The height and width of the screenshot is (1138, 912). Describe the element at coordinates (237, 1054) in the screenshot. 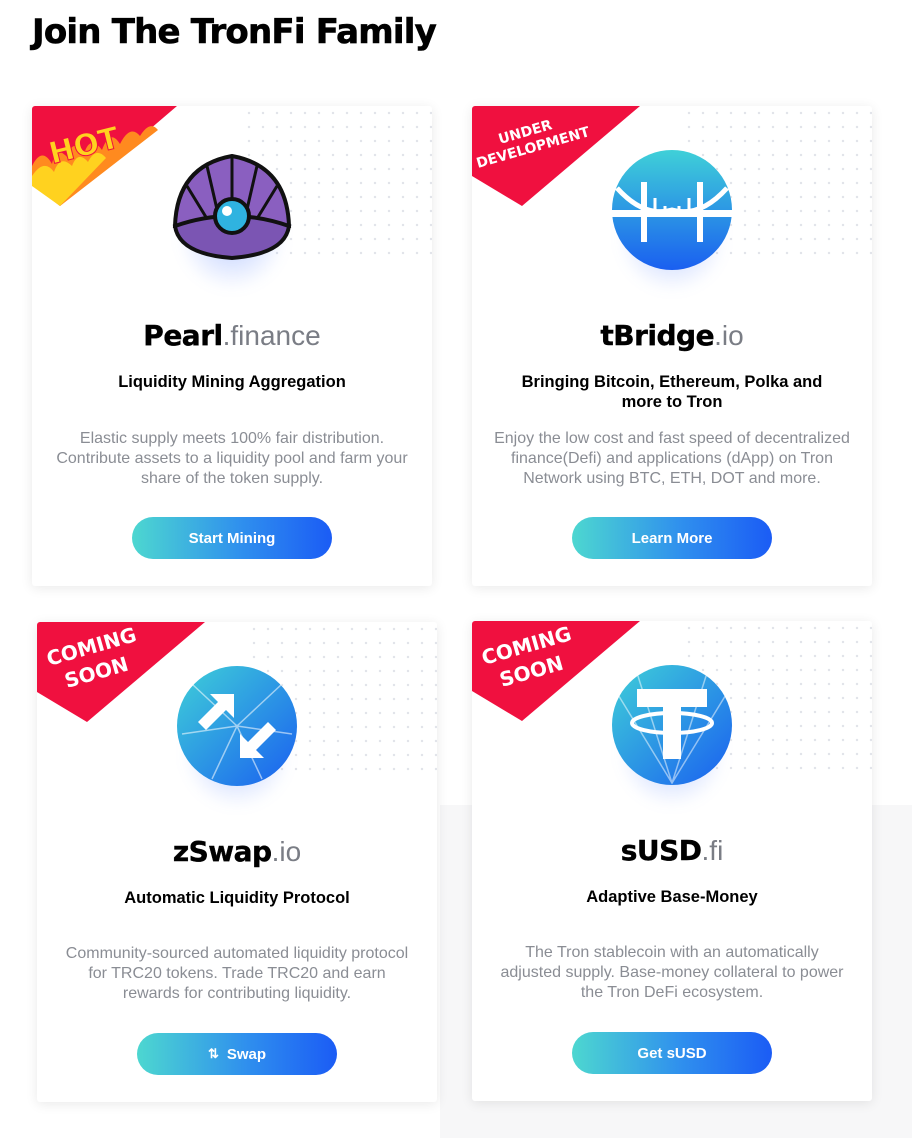

I see `swap-button: ⇅ Swap` at that location.